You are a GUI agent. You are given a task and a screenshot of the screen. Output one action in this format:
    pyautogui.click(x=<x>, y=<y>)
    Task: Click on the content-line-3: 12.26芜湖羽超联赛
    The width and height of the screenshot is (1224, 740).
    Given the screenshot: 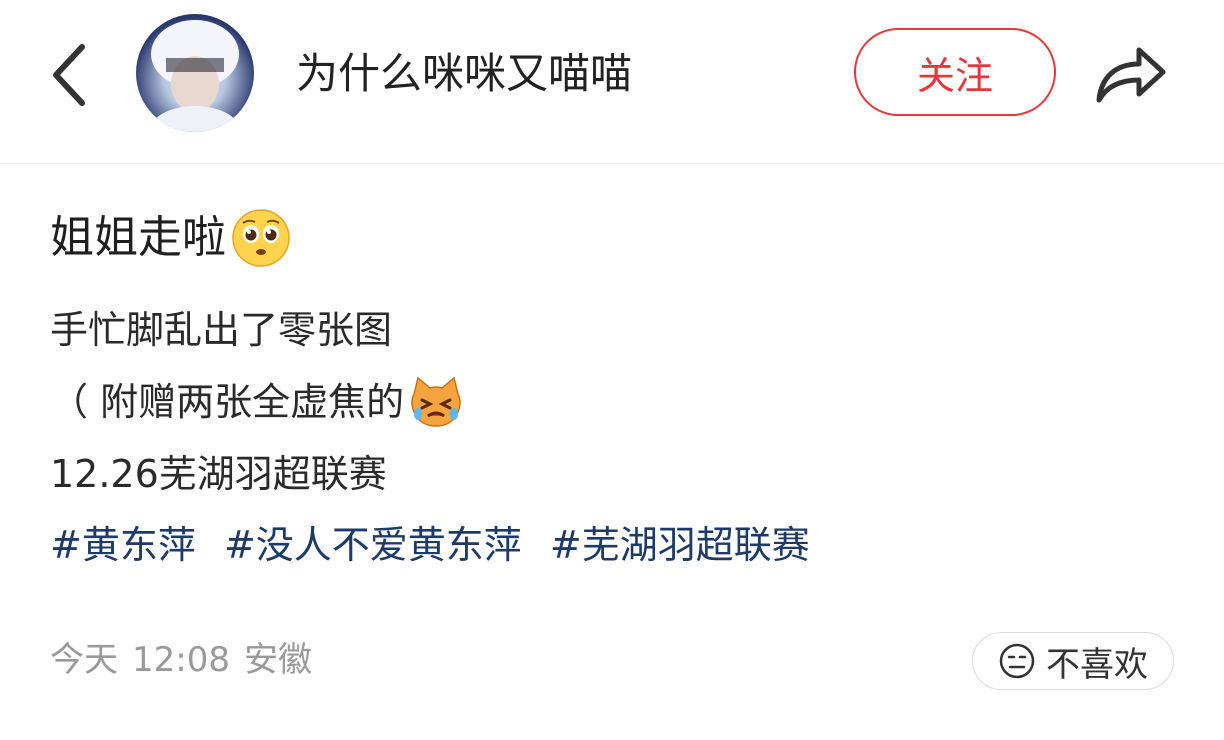 What is the action you would take?
    pyautogui.click(x=218, y=474)
    